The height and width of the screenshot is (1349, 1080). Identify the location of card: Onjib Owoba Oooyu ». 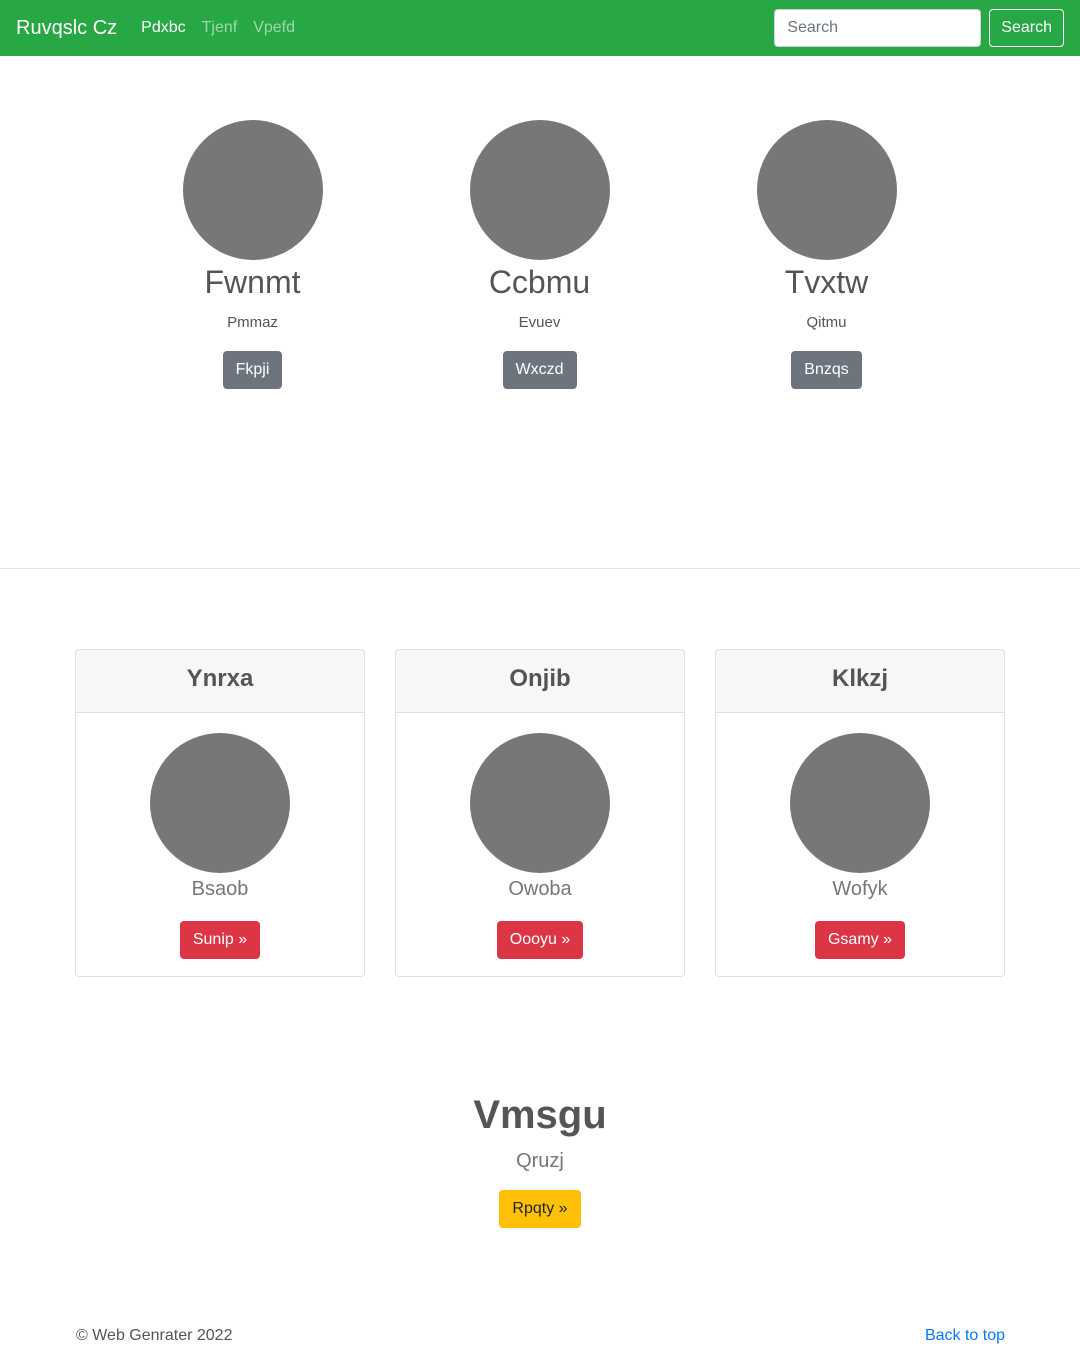
(540, 813).